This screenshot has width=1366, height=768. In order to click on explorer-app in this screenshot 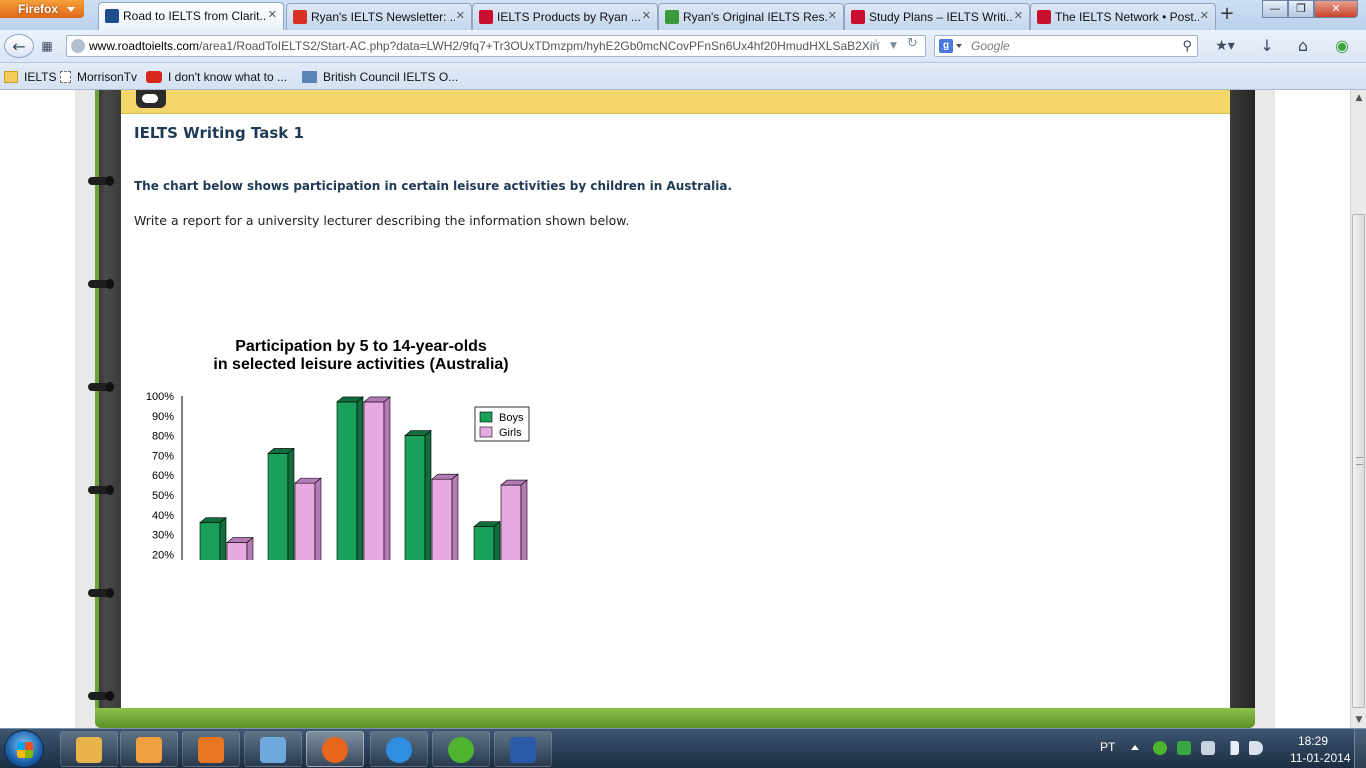, I will do `click(89, 749)`.